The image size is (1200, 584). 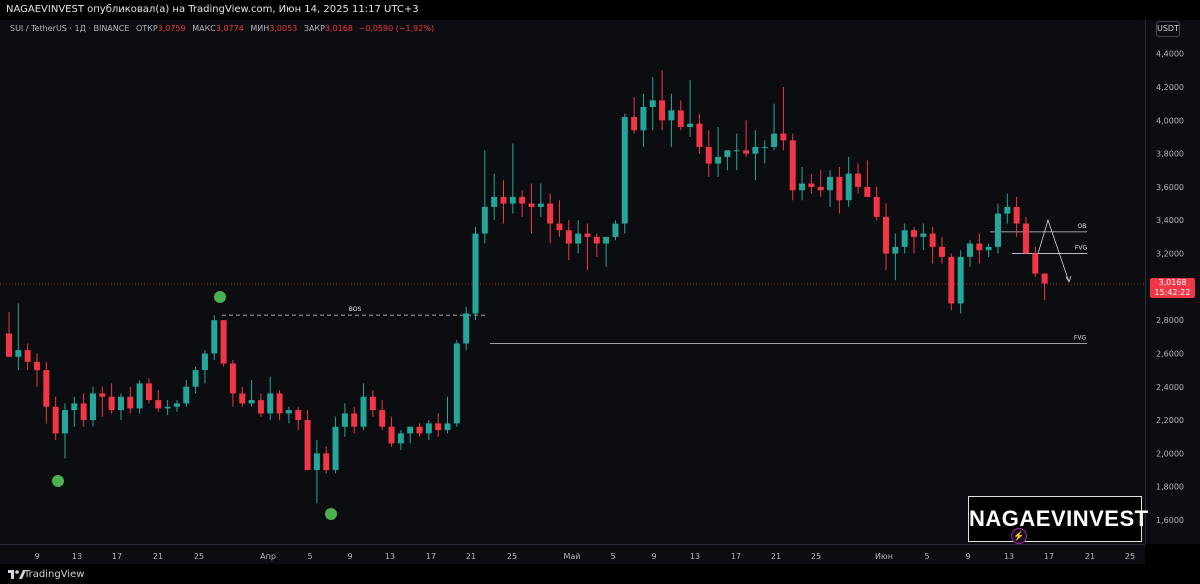 What do you see at coordinates (1082, 226) in the screenshot?
I see `ob-line-label: OB` at bounding box center [1082, 226].